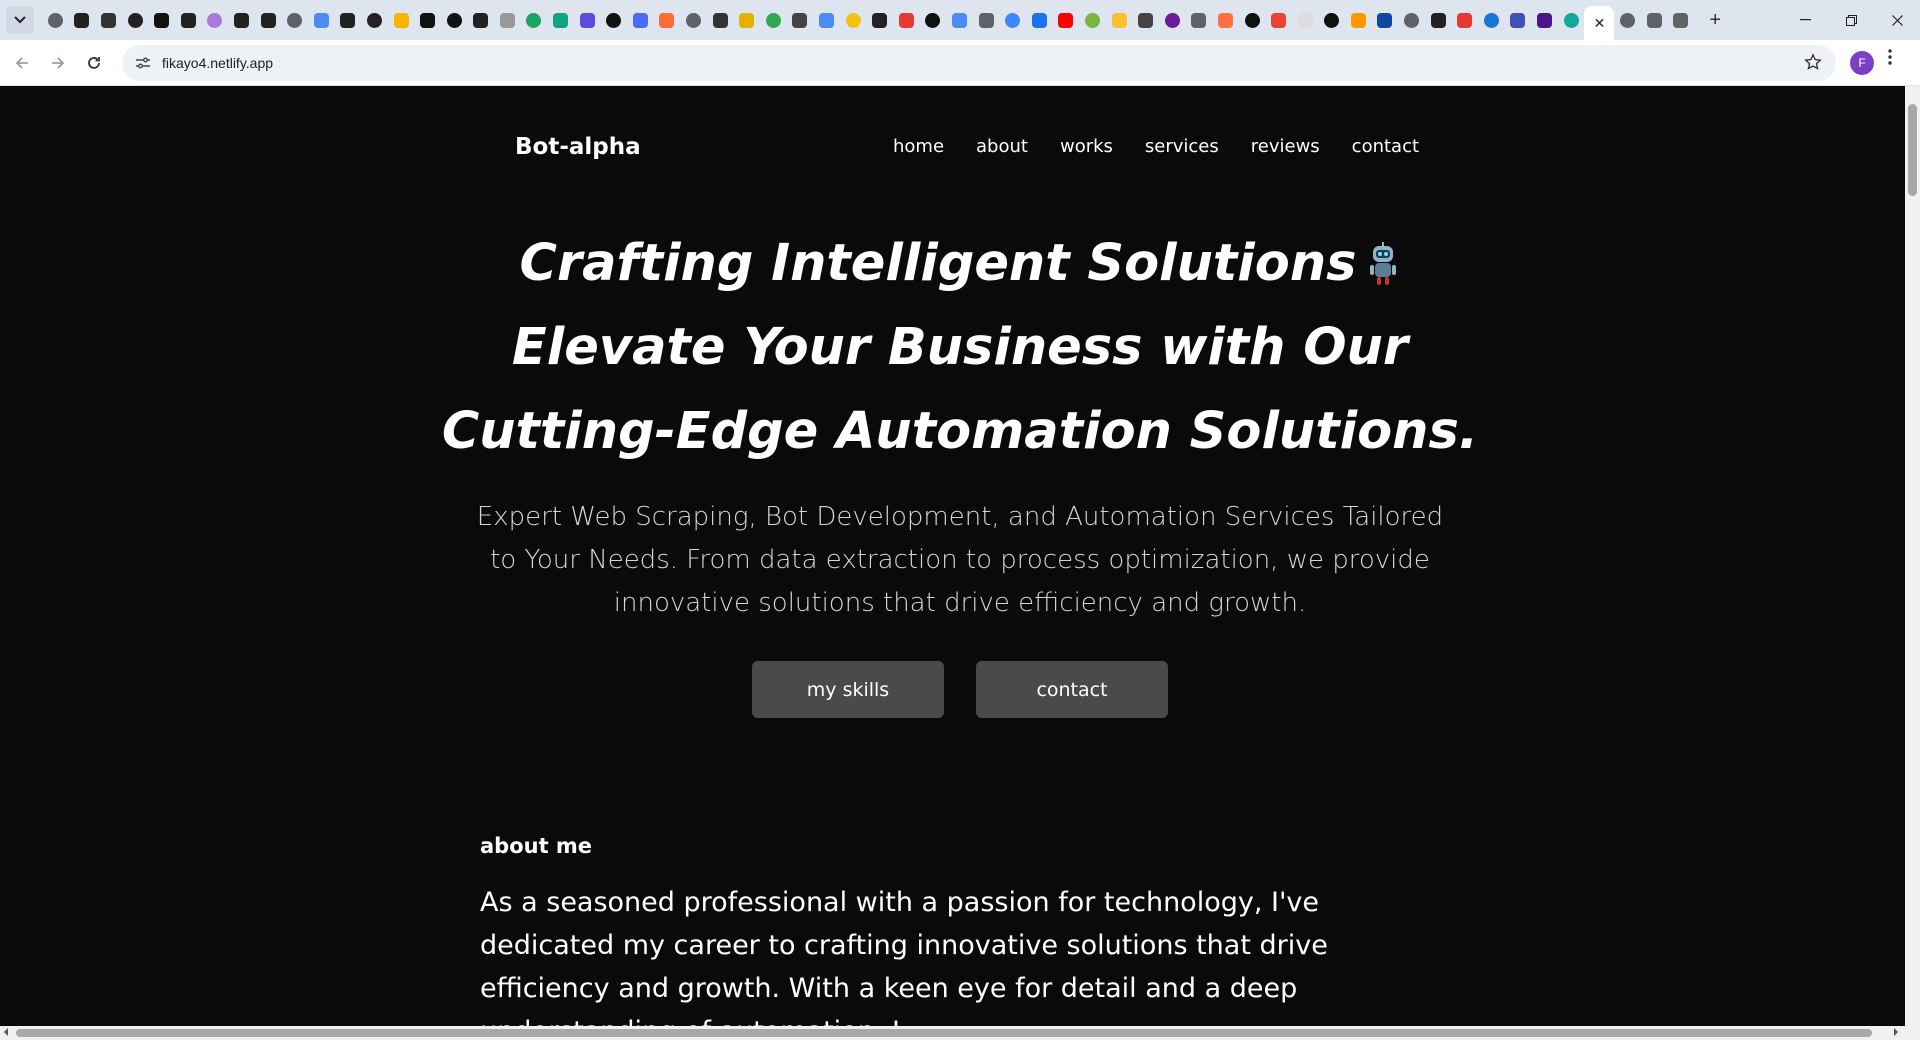 This screenshot has height=1040, width=1920. I want to click on reload-button, so click(94, 63).